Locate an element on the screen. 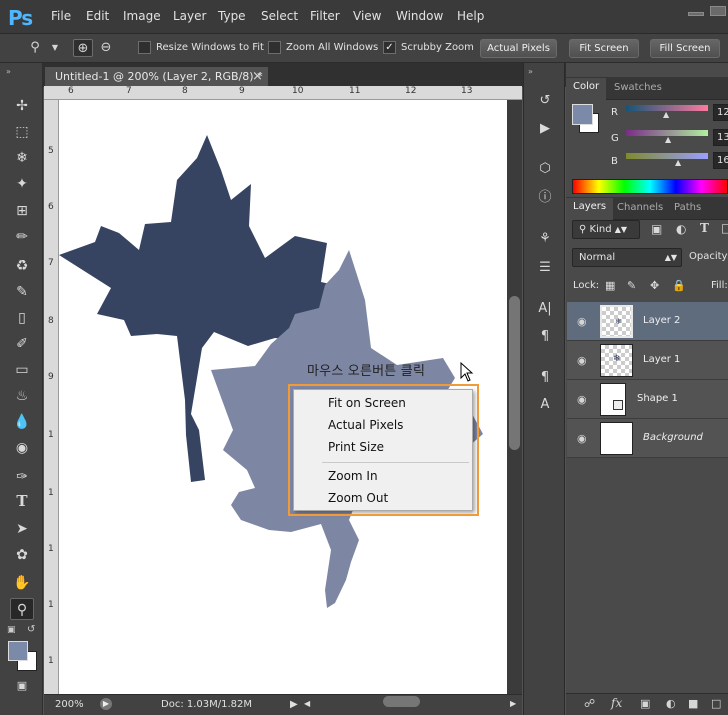  menu-type: Type is located at coordinates (232, 16).